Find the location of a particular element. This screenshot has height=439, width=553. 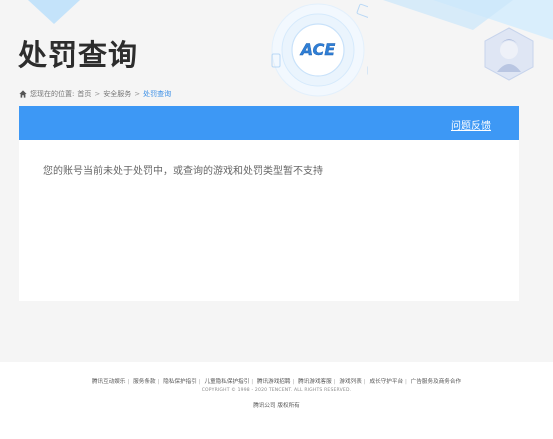

footer-link-tencent-games: 腾讯互动娱乐 is located at coordinates (109, 382).